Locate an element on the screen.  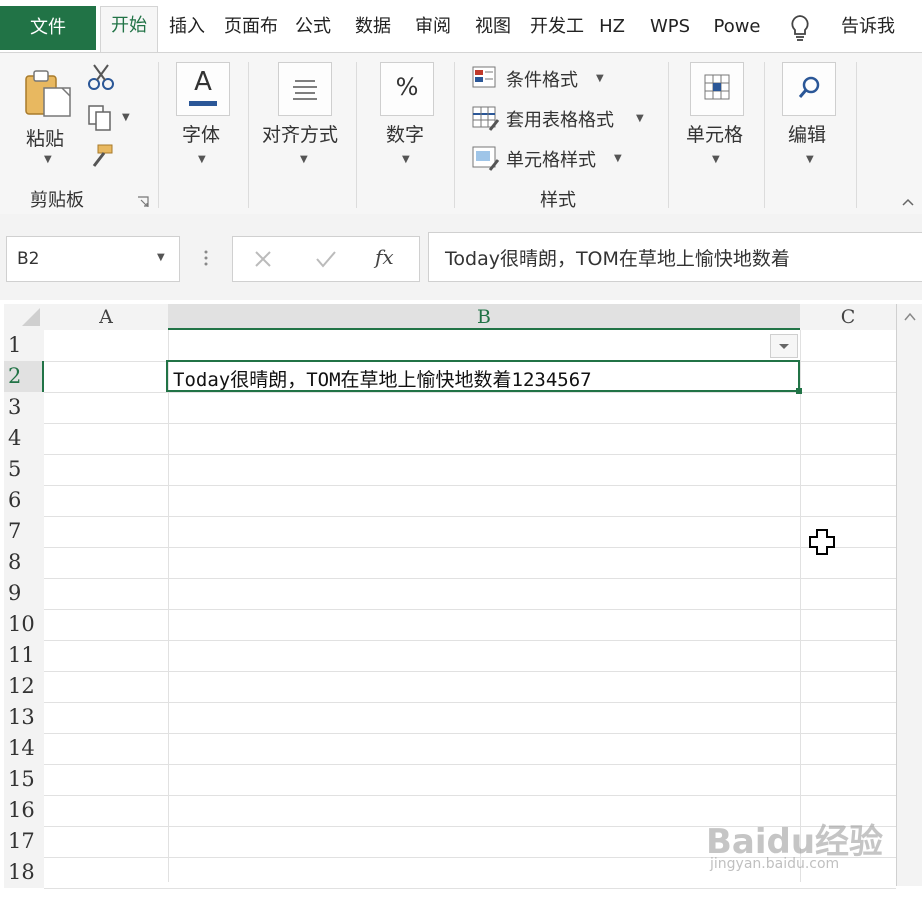
collapse-ribbon-icon is located at coordinates (908, 201).